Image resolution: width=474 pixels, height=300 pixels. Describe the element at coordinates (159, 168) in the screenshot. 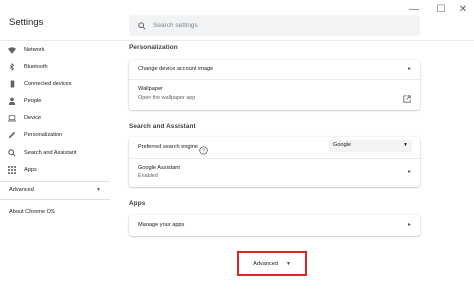

I see `row-label: Google Assistant` at that location.